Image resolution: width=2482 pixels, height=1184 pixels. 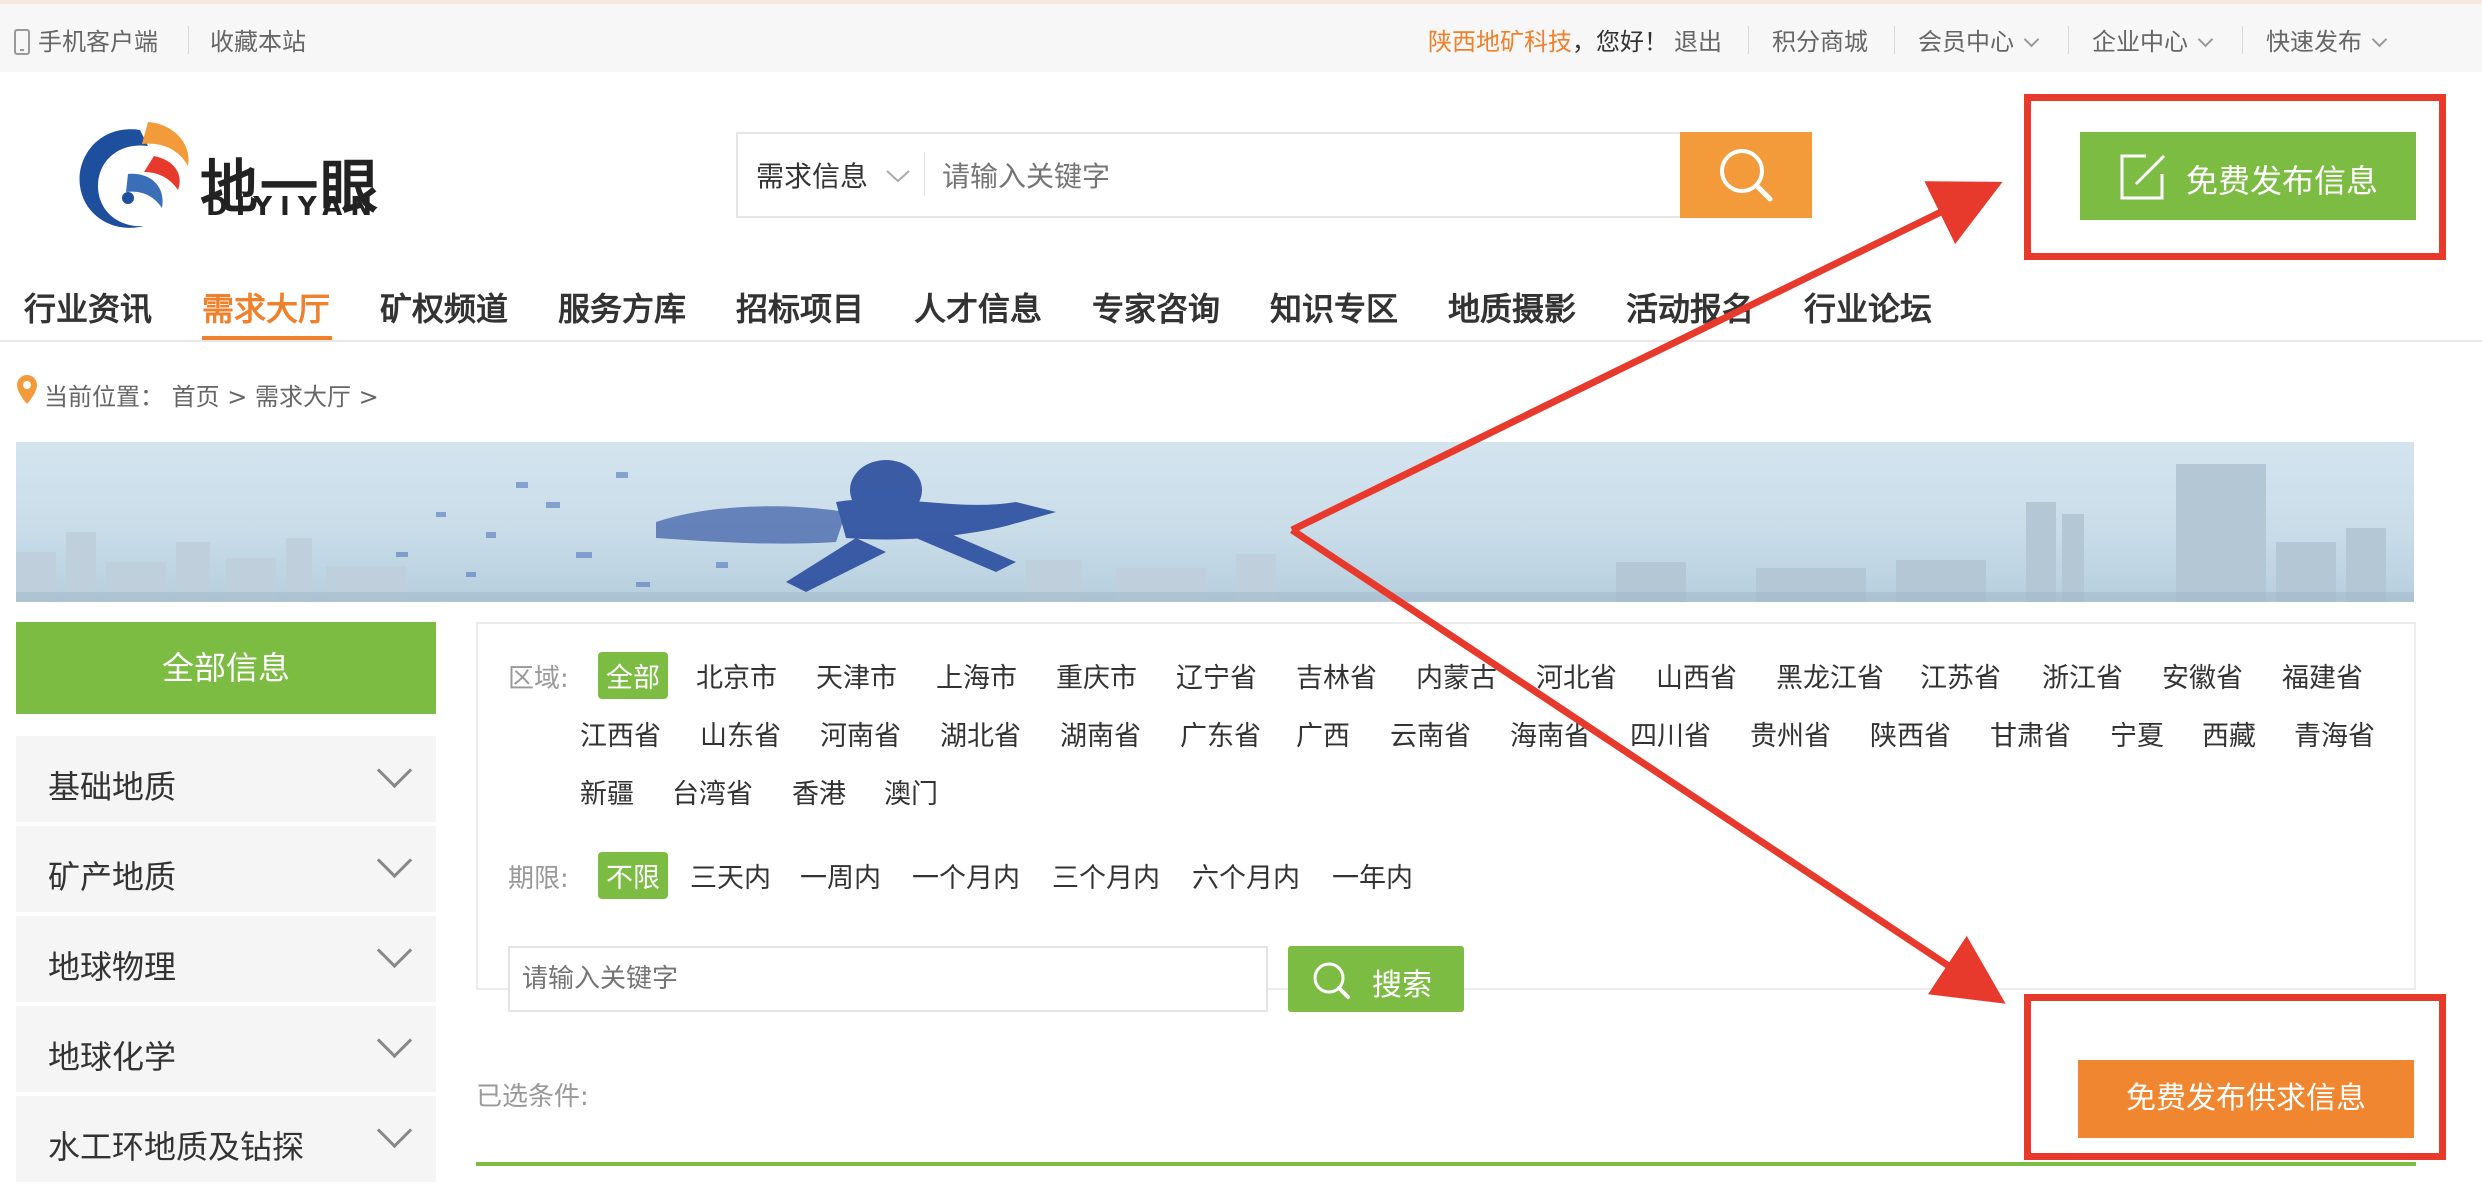 What do you see at coordinates (1646, 357) in the screenshot?
I see `arrow-to-top-button` at bounding box center [1646, 357].